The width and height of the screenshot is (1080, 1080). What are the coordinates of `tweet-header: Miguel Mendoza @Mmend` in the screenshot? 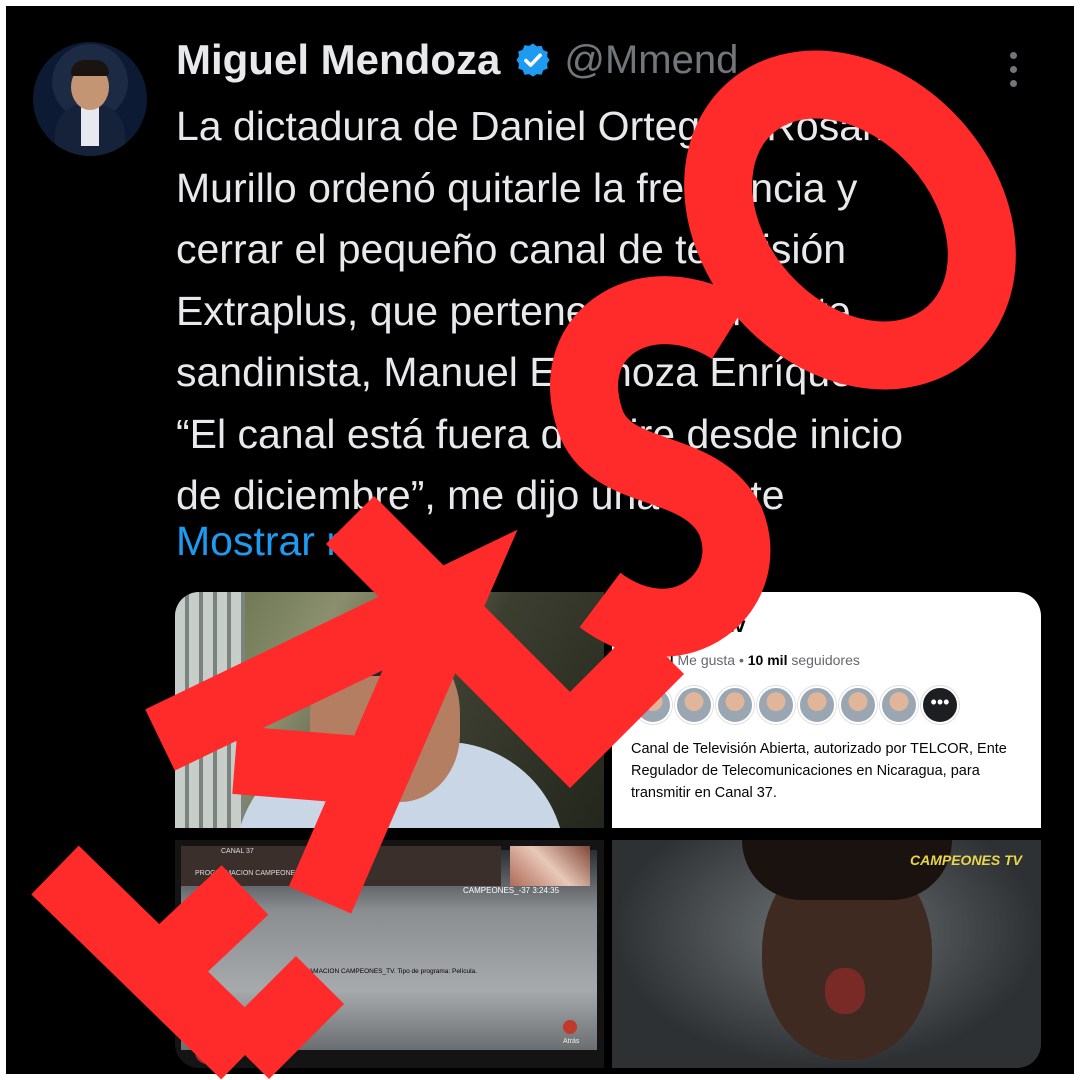 It's located at (457, 60).